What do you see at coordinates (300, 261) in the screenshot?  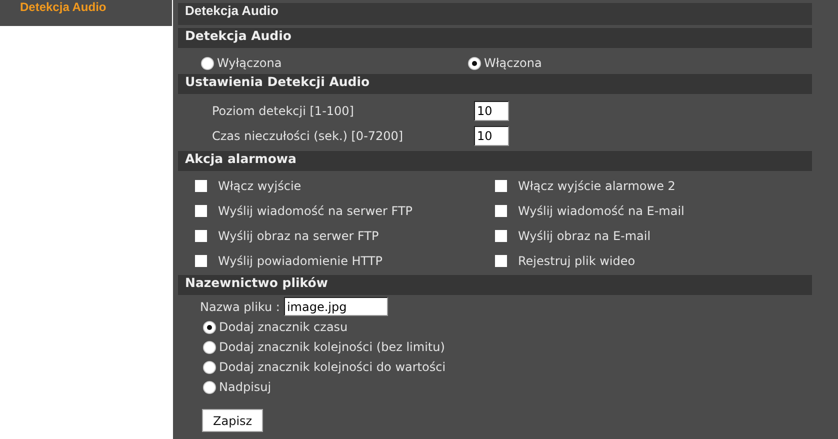 I see `checkbox-label: Wyślij powiadomienie HTTP` at bounding box center [300, 261].